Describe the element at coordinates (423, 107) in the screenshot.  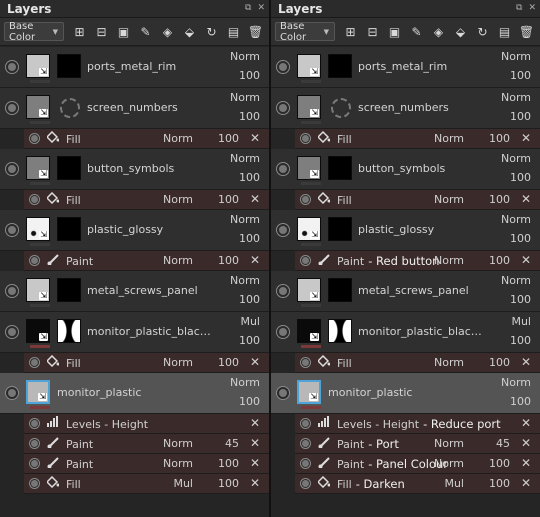
I see `layer-name: screen_numbers` at that location.